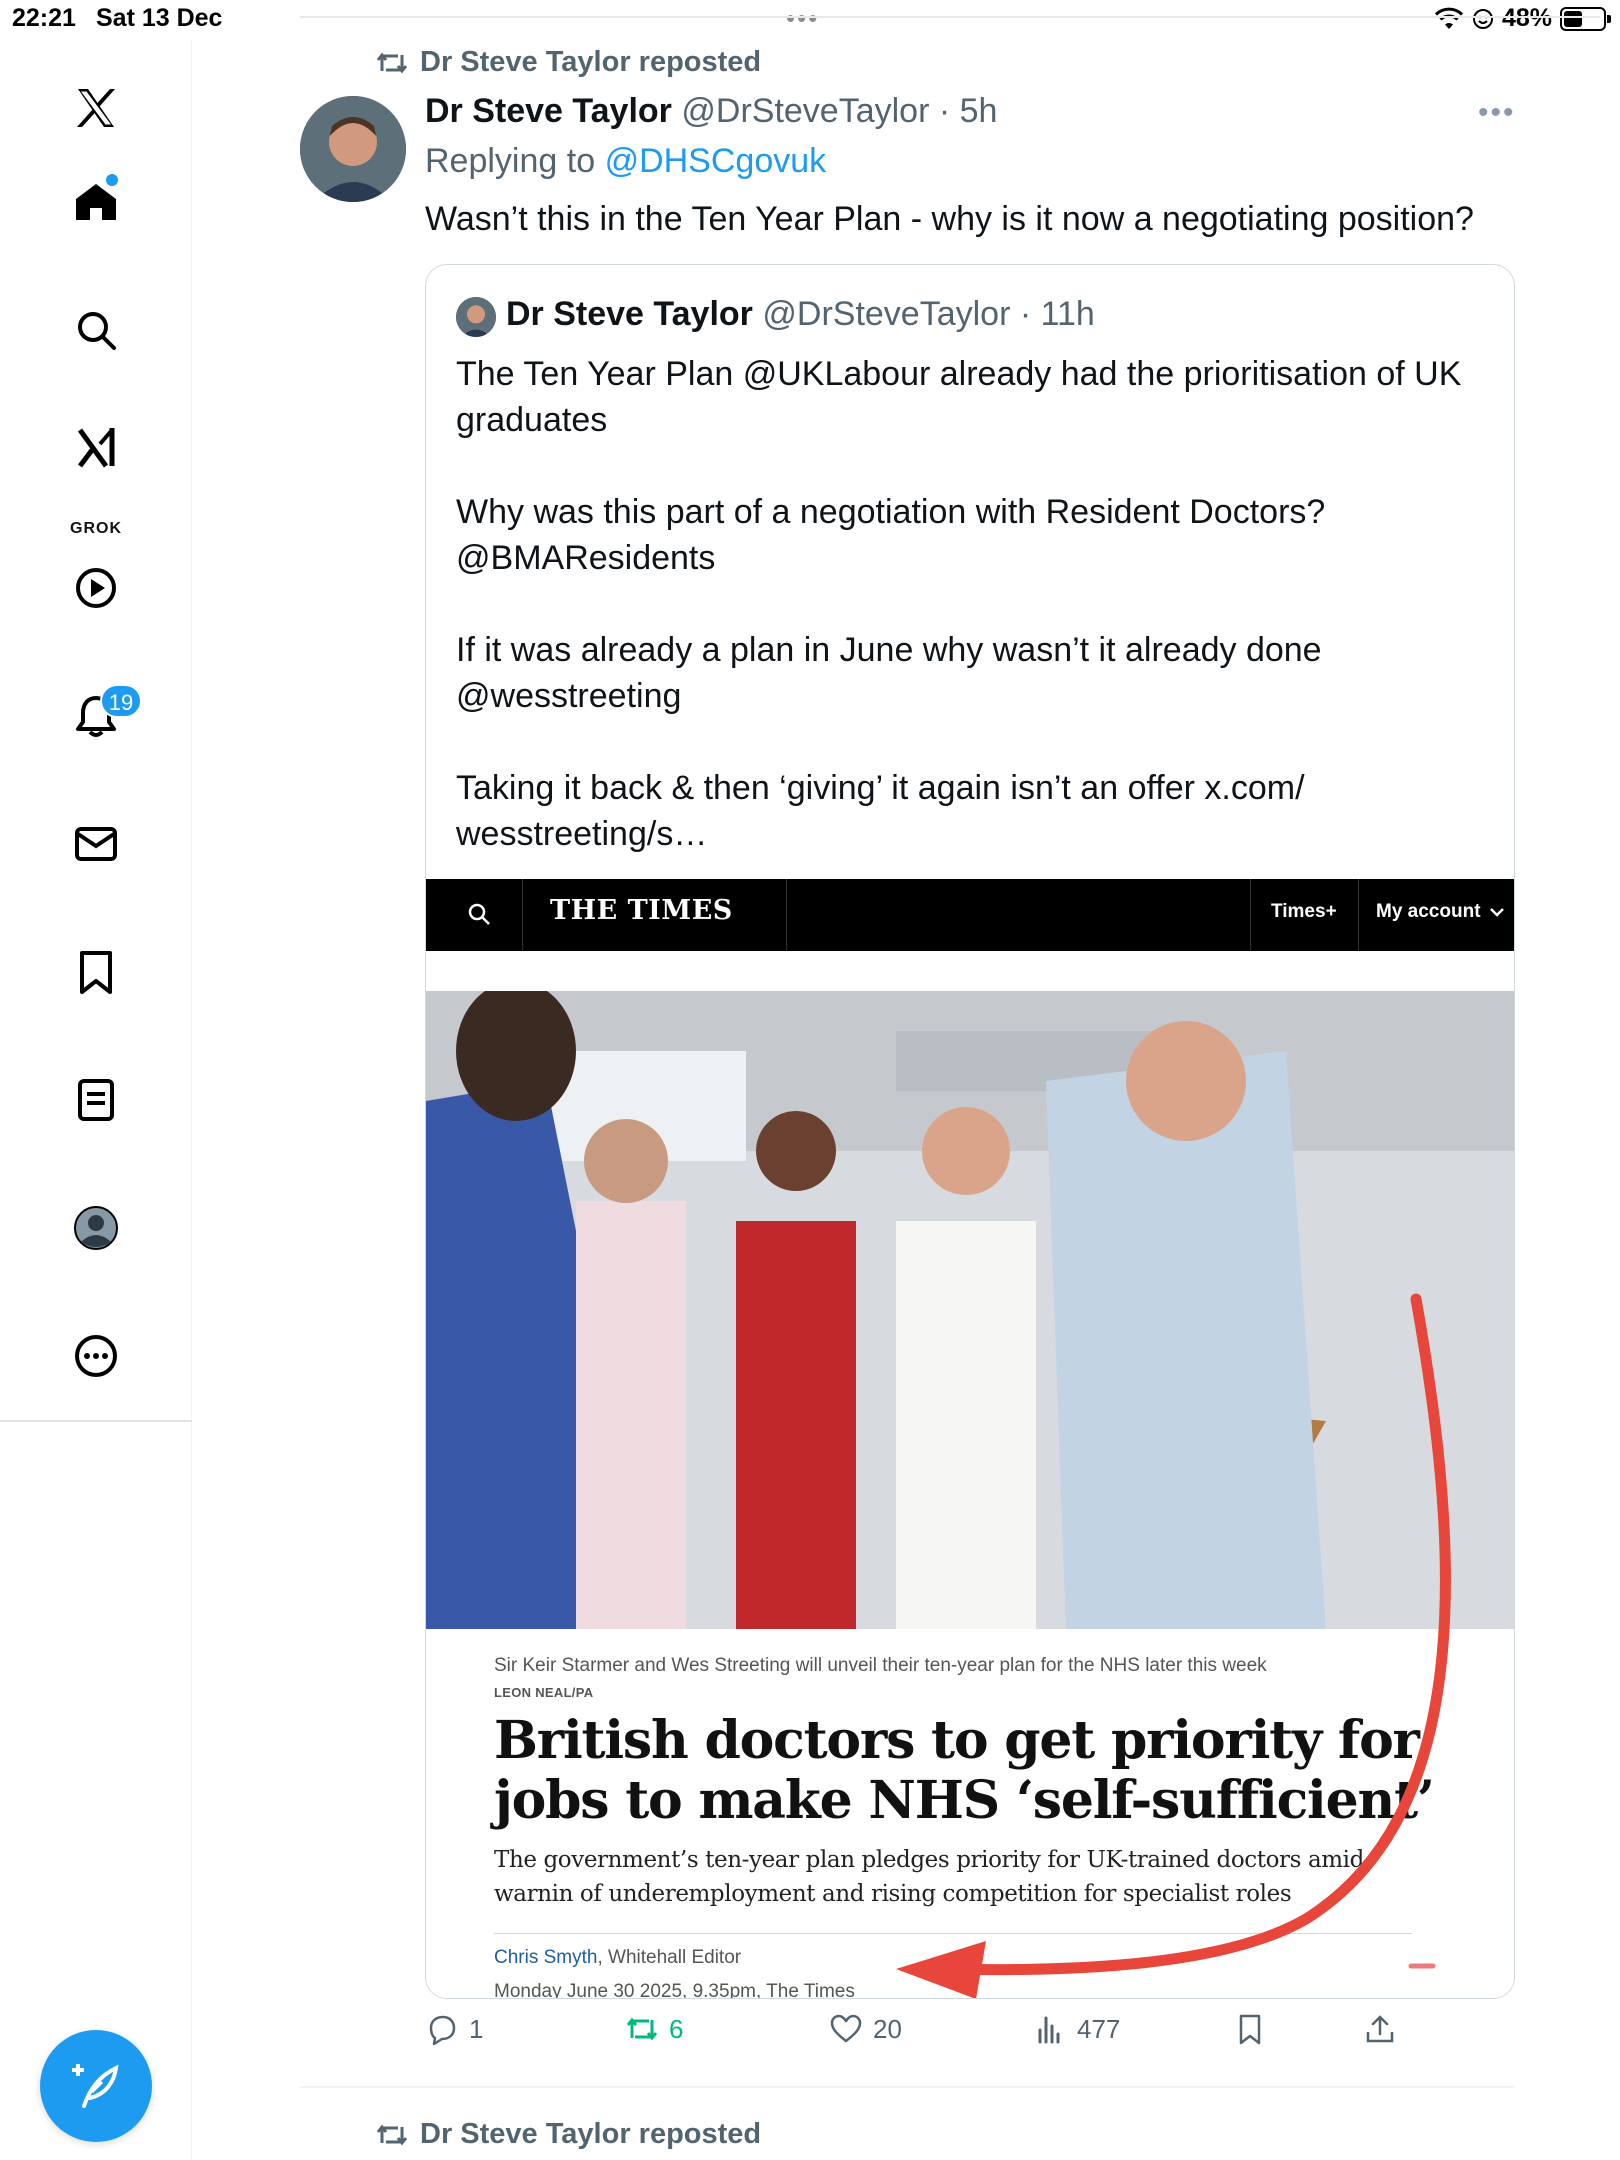  Describe the element at coordinates (159, 18) in the screenshot. I see `status-date: Sat 13 Dec` at that location.